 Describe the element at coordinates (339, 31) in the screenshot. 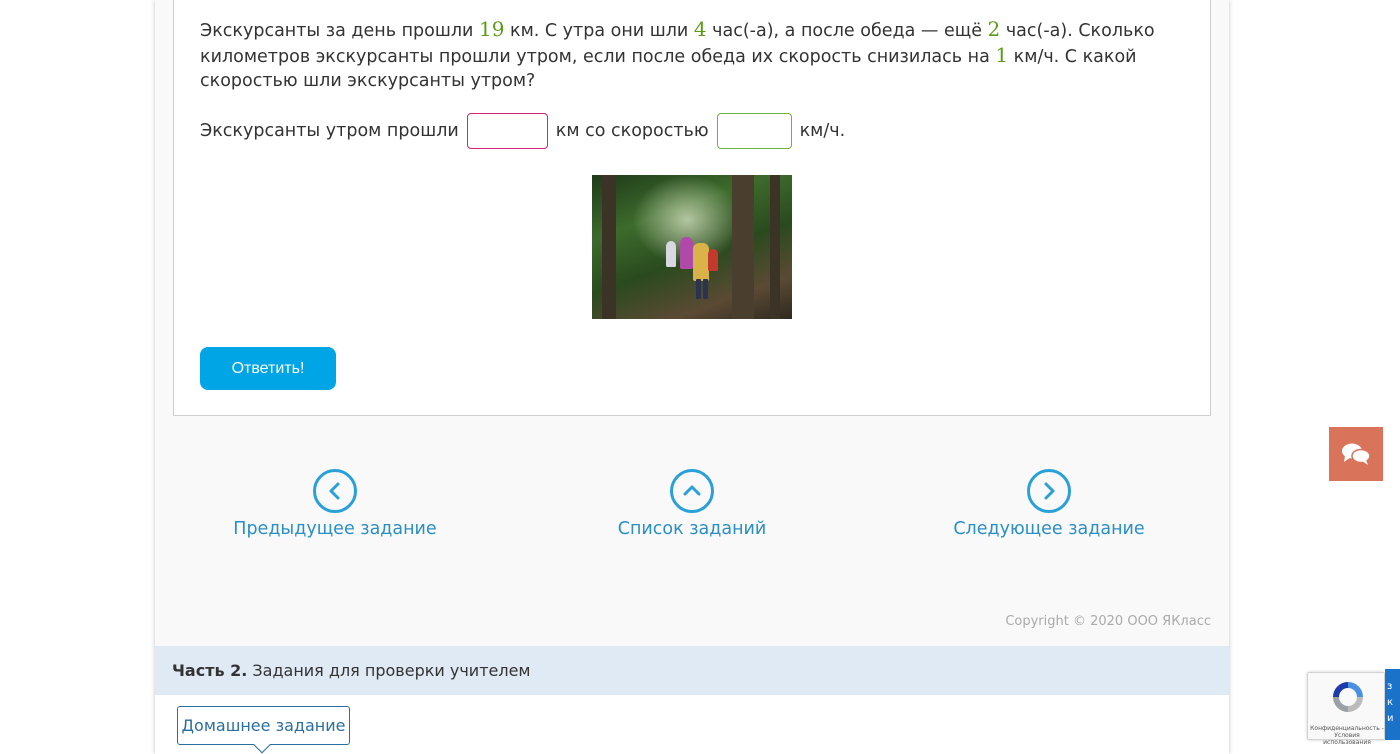

I see `task-text-segment: Экскурсанты за день прошли` at that location.